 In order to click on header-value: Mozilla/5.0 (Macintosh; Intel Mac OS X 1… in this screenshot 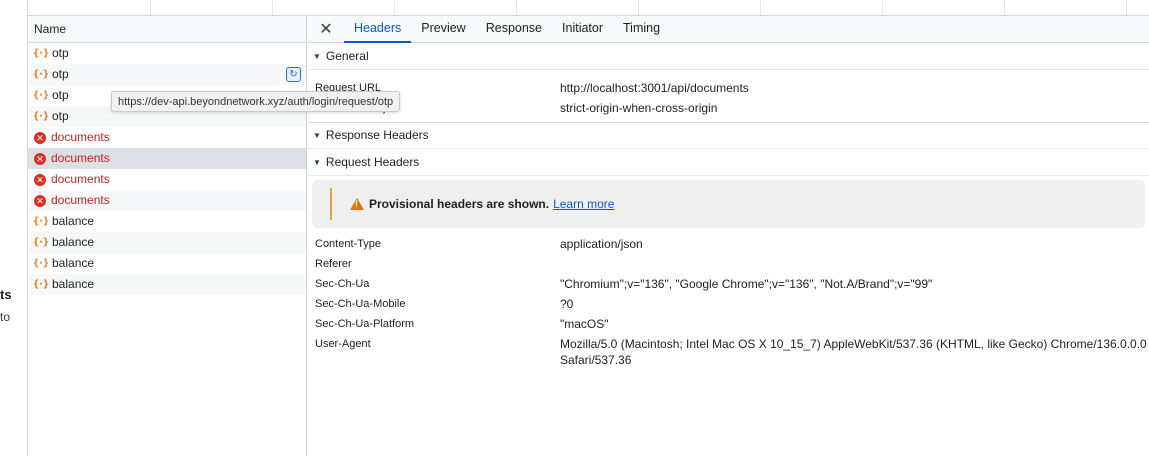, I will do `click(853, 352)`.